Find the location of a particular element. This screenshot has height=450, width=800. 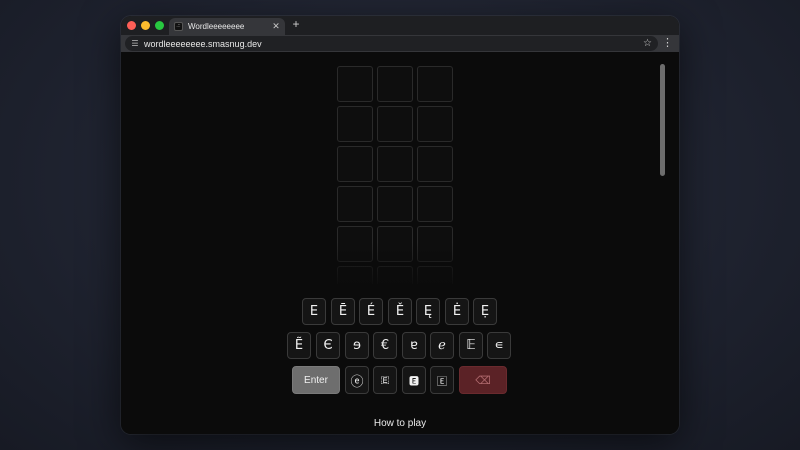

key: 🄴 is located at coordinates (442, 380).